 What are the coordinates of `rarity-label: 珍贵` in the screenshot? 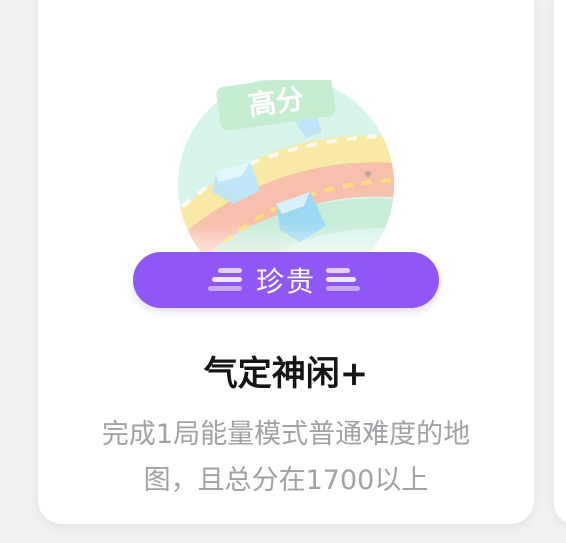 It's located at (285, 281).